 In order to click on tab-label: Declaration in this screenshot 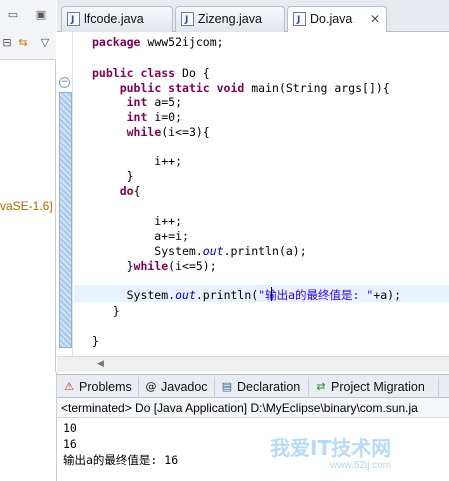, I will do `click(269, 387)`.